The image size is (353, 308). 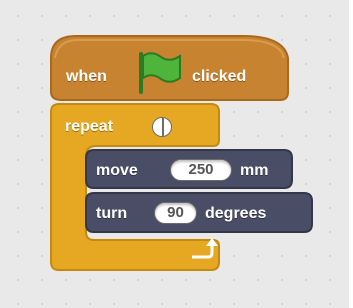 What do you see at coordinates (254, 170) in the screenshot?
I see `move-unit-label: mm` at bounding box center [254, 170].